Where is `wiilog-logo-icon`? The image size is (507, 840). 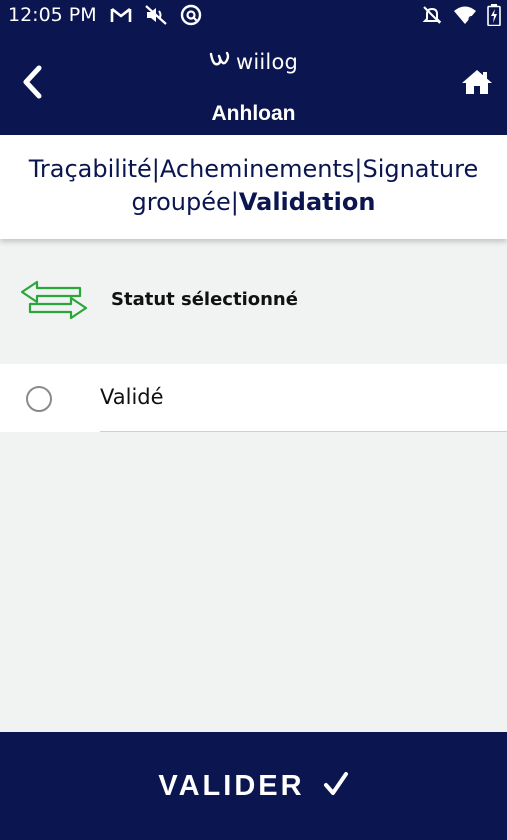 wiilog-logo-icon is located at coordinates (220, 62).